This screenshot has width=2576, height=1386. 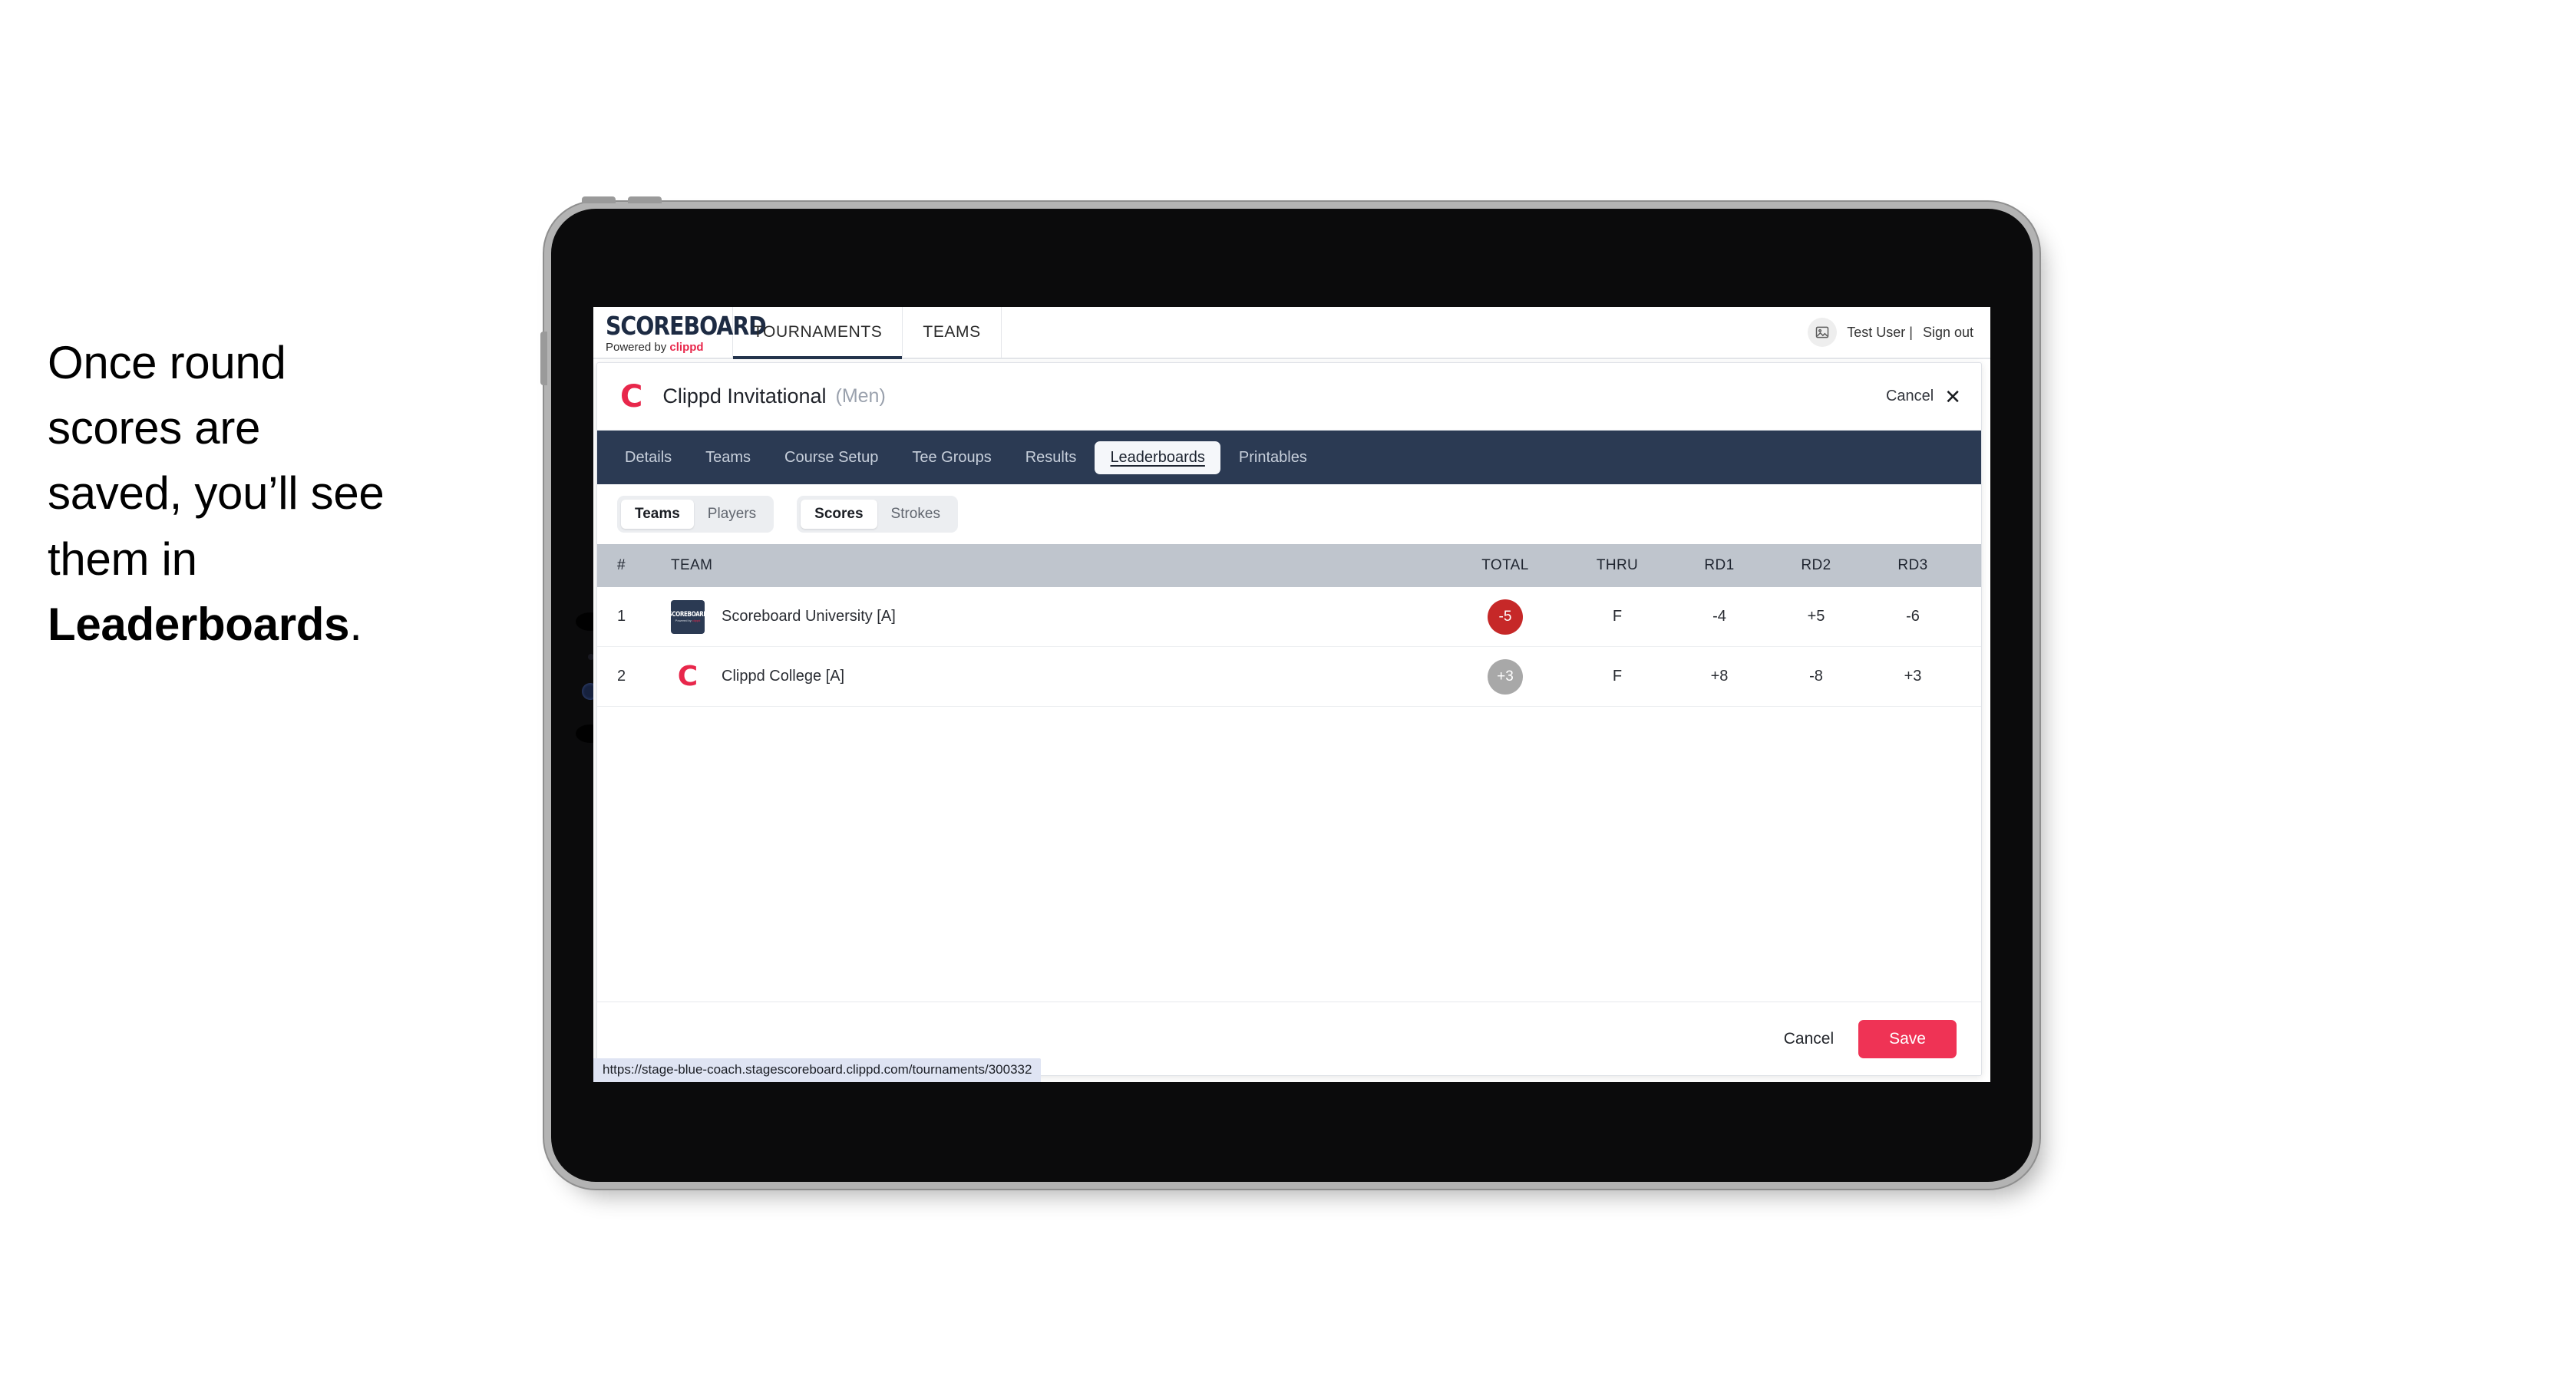 What do you see at coordinates (952, 332) in the screenshot?
I see `nav-tab-teams: TEAMS` at bounding box center [952, 332].